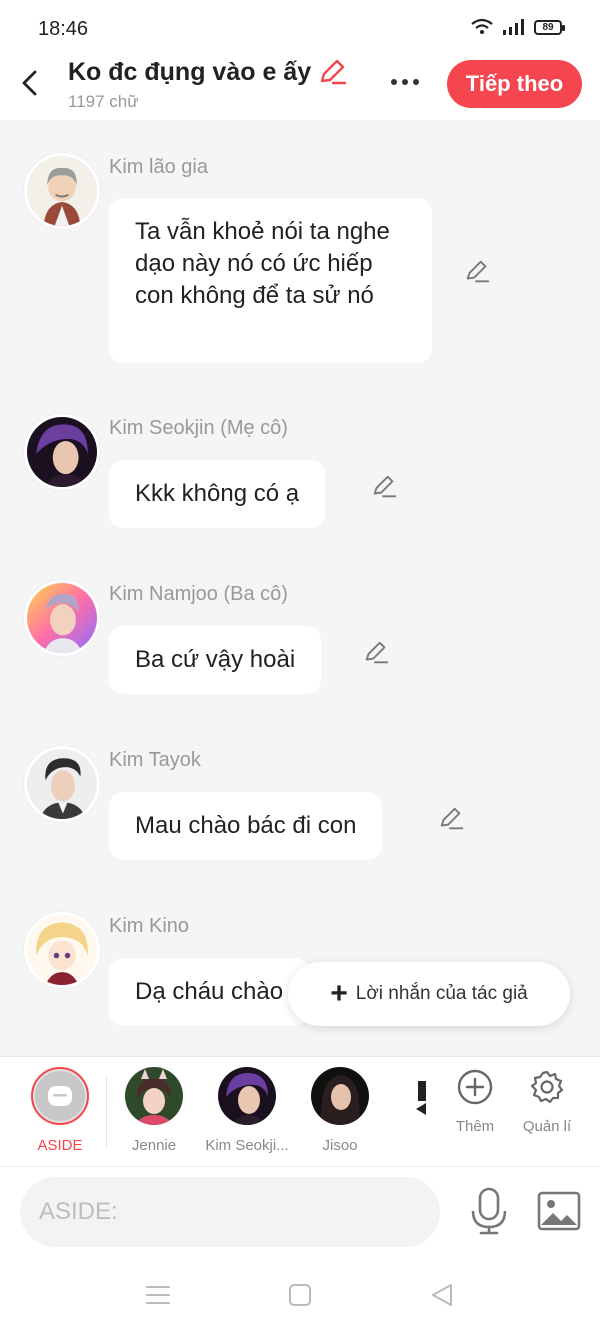 The height and width of the screenshot is (1333, 600). Describe the element at coordinates (198, 594) in the screenshot. I see `sender-name: Kim Namjoo (Ba cô)` at that location.